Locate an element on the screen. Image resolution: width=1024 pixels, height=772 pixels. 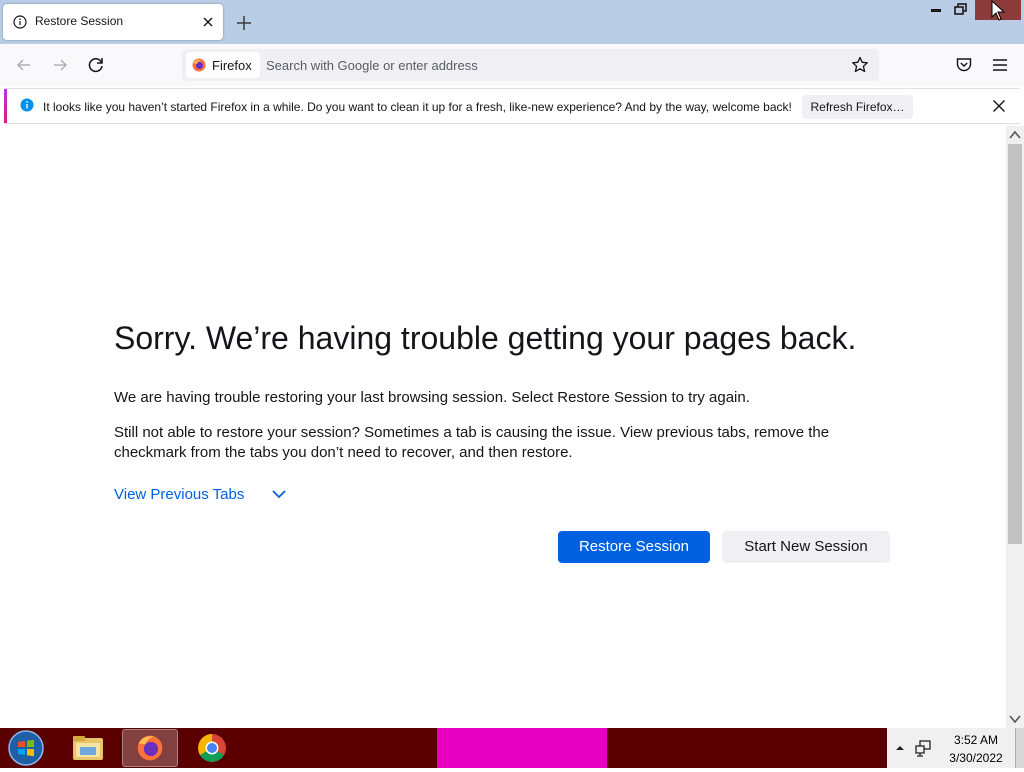
folder-icon is located at coordinates (88, 748).